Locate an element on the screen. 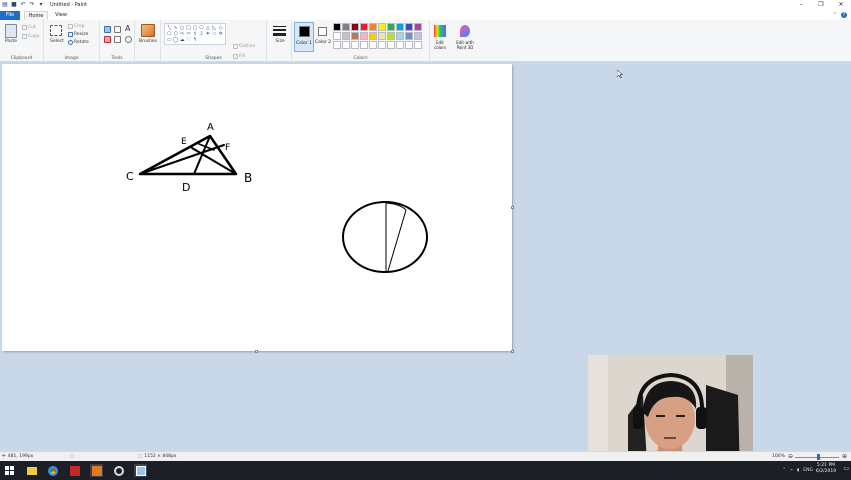 Image resolution: width=851 pixels, height=480 pixels. orange-app-icon is located at coordinates (96, 470).